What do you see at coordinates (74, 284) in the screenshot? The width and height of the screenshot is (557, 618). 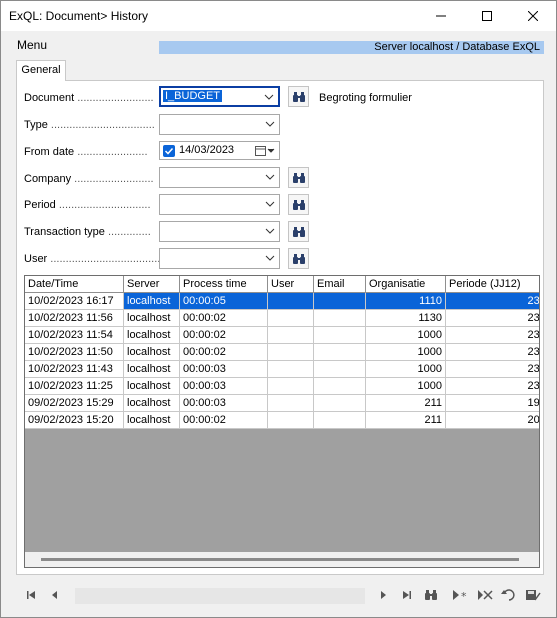 I see `column-header: Date/Time` at bounding box center [74, 284].